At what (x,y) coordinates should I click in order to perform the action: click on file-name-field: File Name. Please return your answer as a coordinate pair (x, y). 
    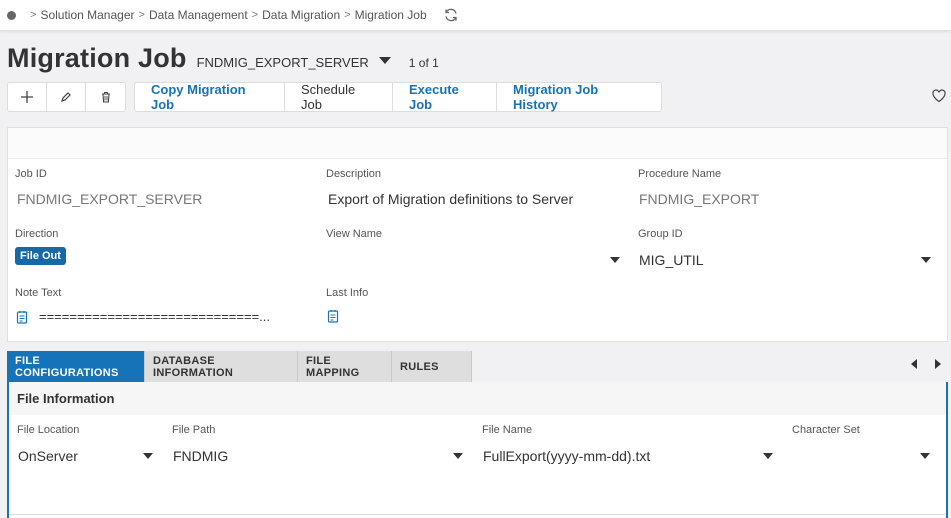
    Looking at the image, I should click on (507, 430).